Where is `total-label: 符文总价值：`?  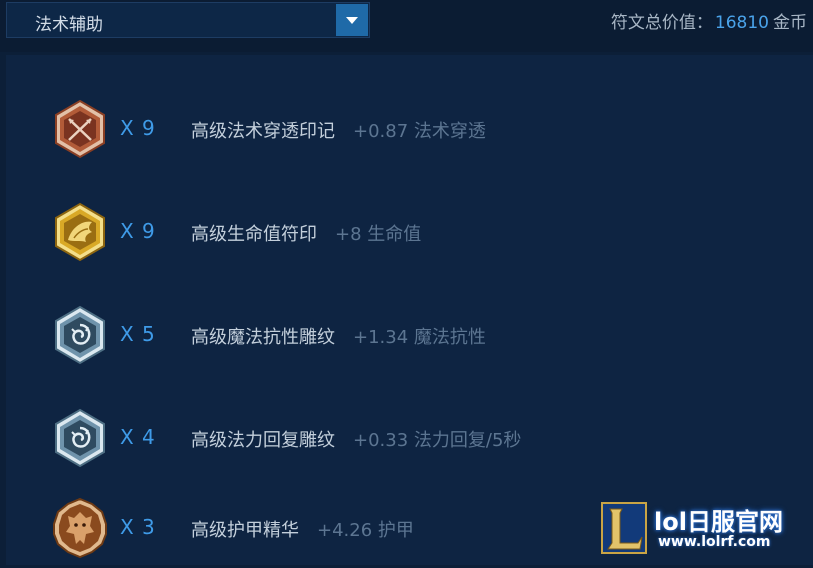
total-label: 符文总价值： is located at coordinates (661, 23).